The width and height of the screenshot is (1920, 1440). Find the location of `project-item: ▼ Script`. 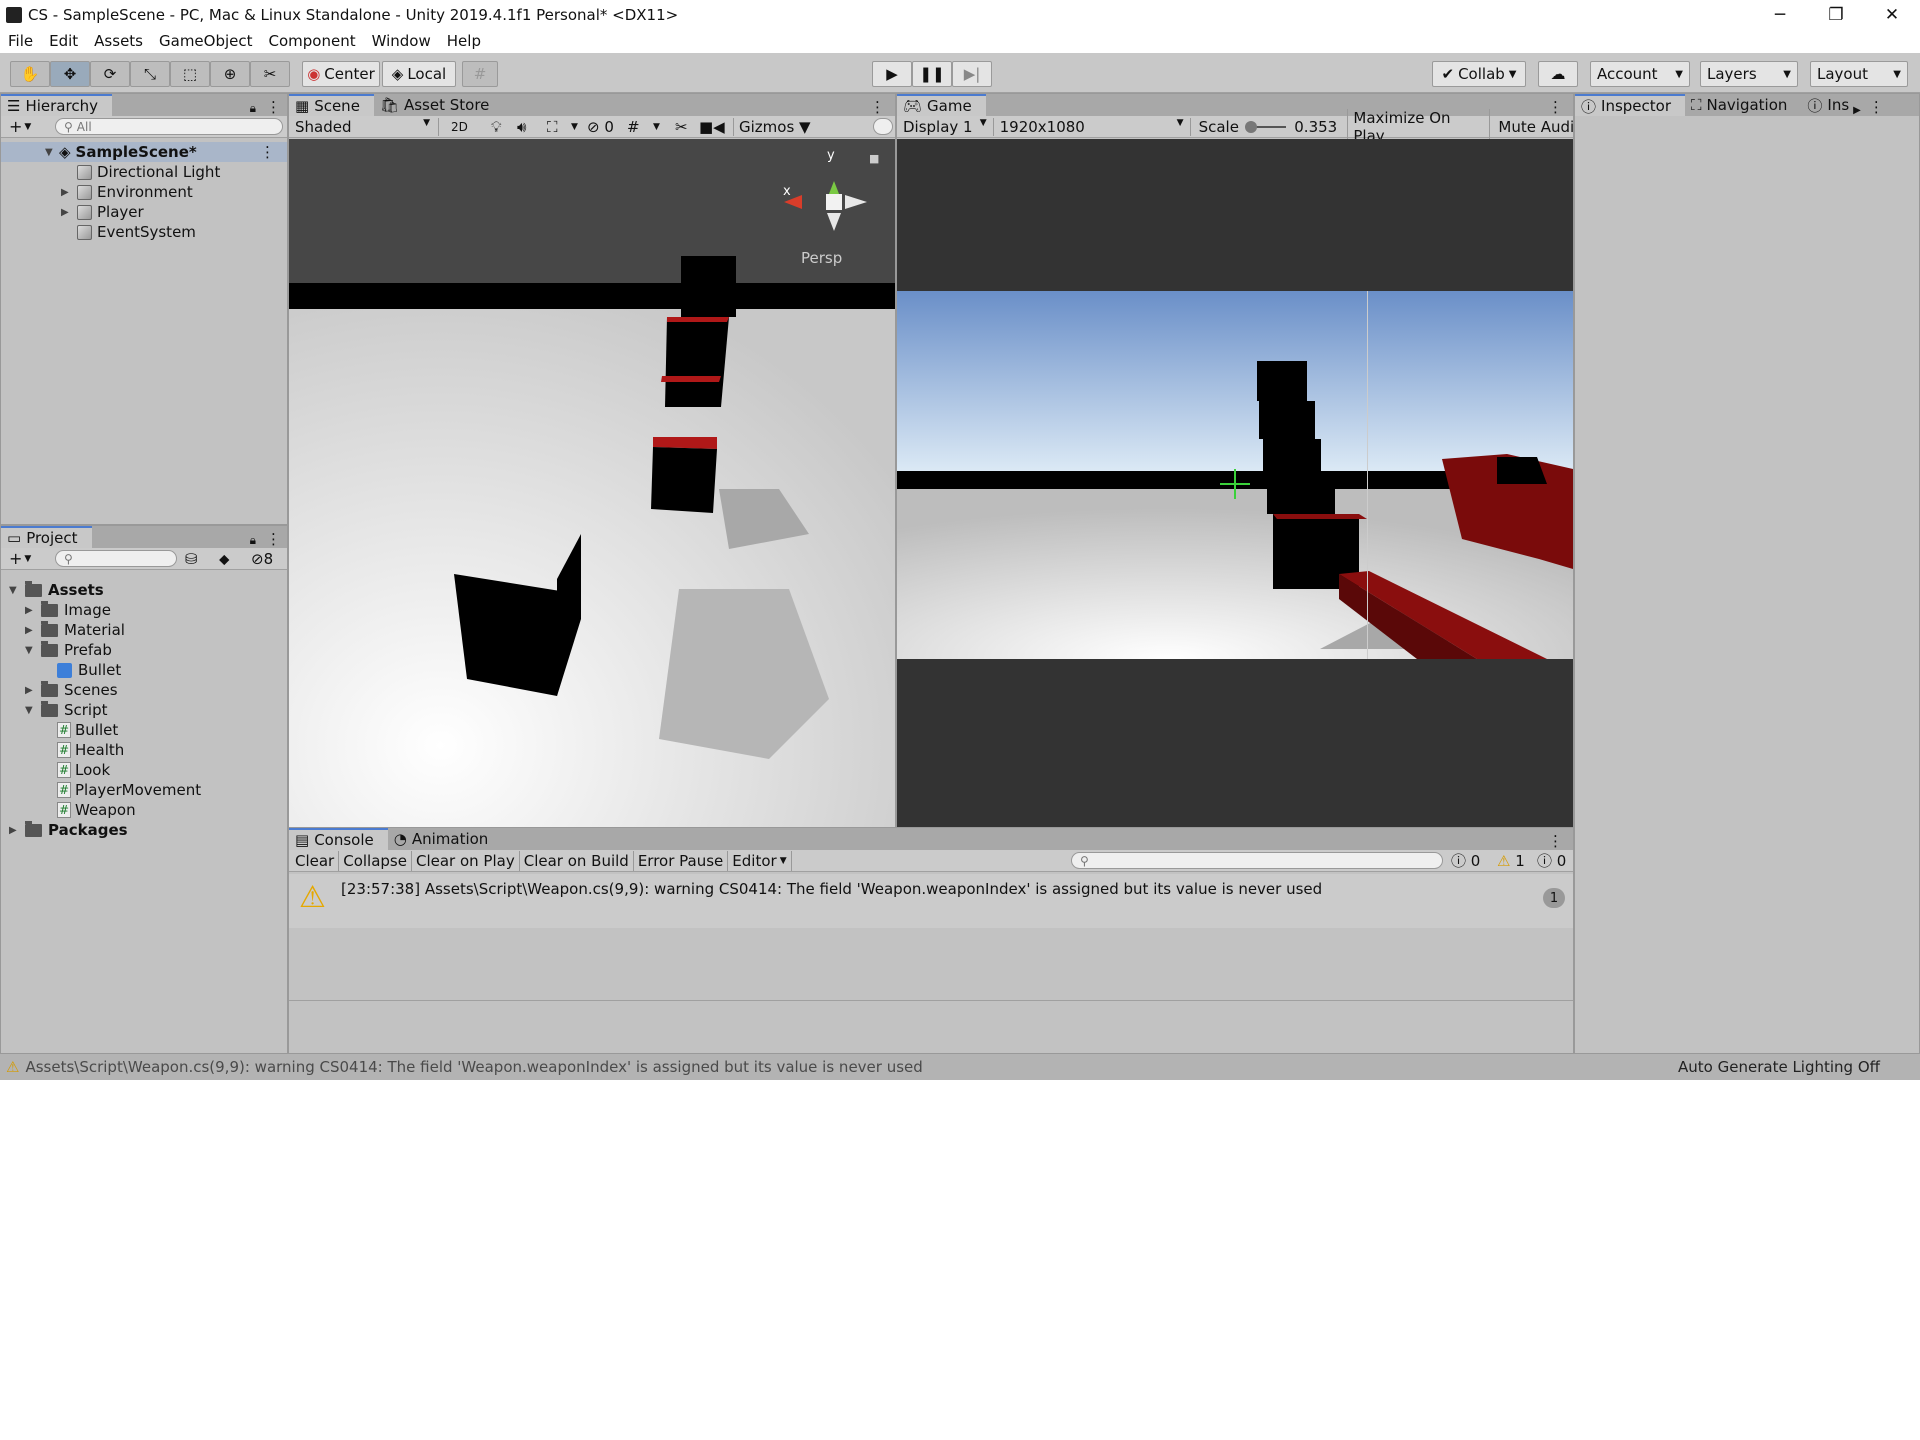

project-item: ▼ Script is located at coordinates (54, 710).